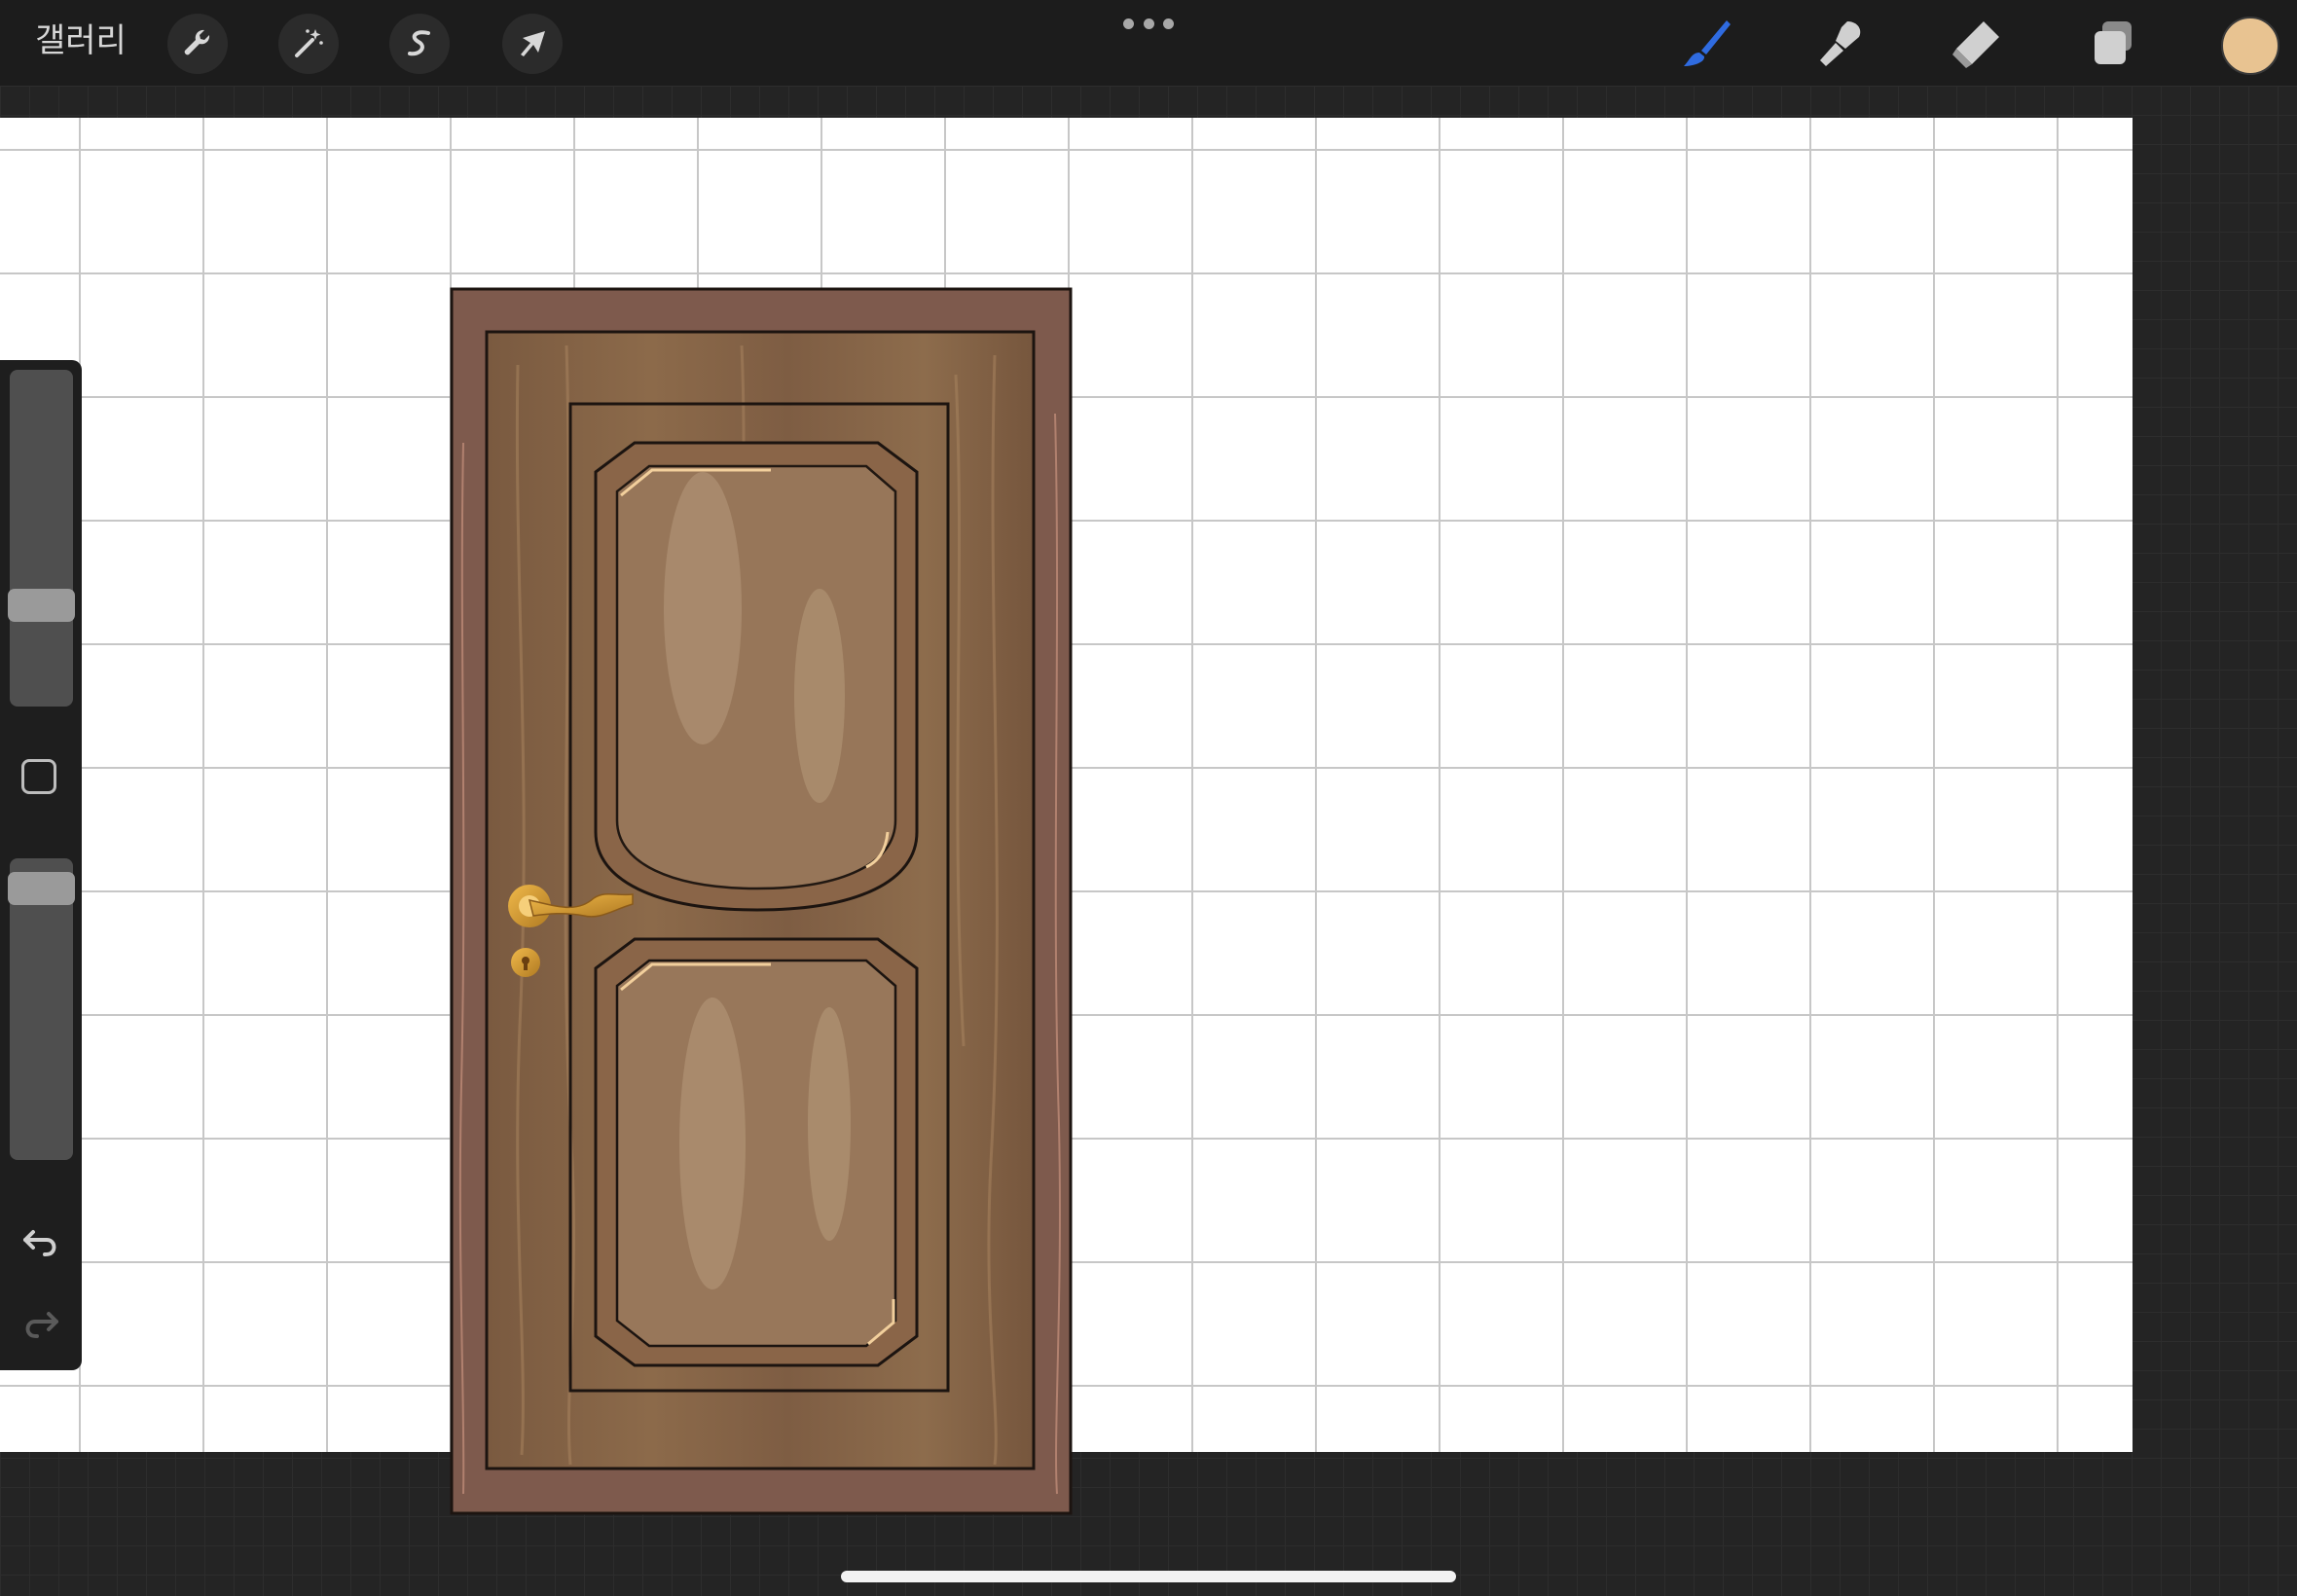 The width and height of the screenshot is (2297, 1596). I want to click on magic-wand-icon, so click(309, 43).